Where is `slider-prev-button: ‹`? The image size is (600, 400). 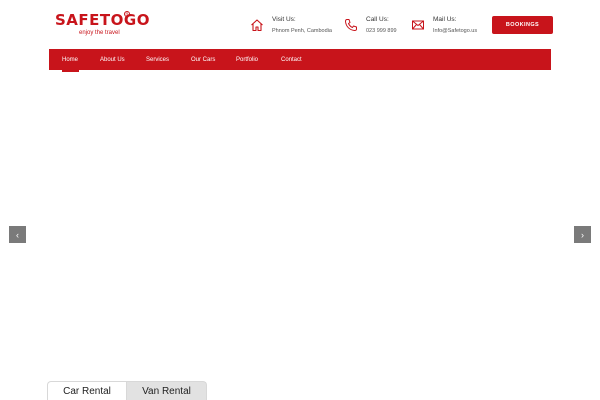
slider-prev-button: ‹ is located at coordinates (17, 234).